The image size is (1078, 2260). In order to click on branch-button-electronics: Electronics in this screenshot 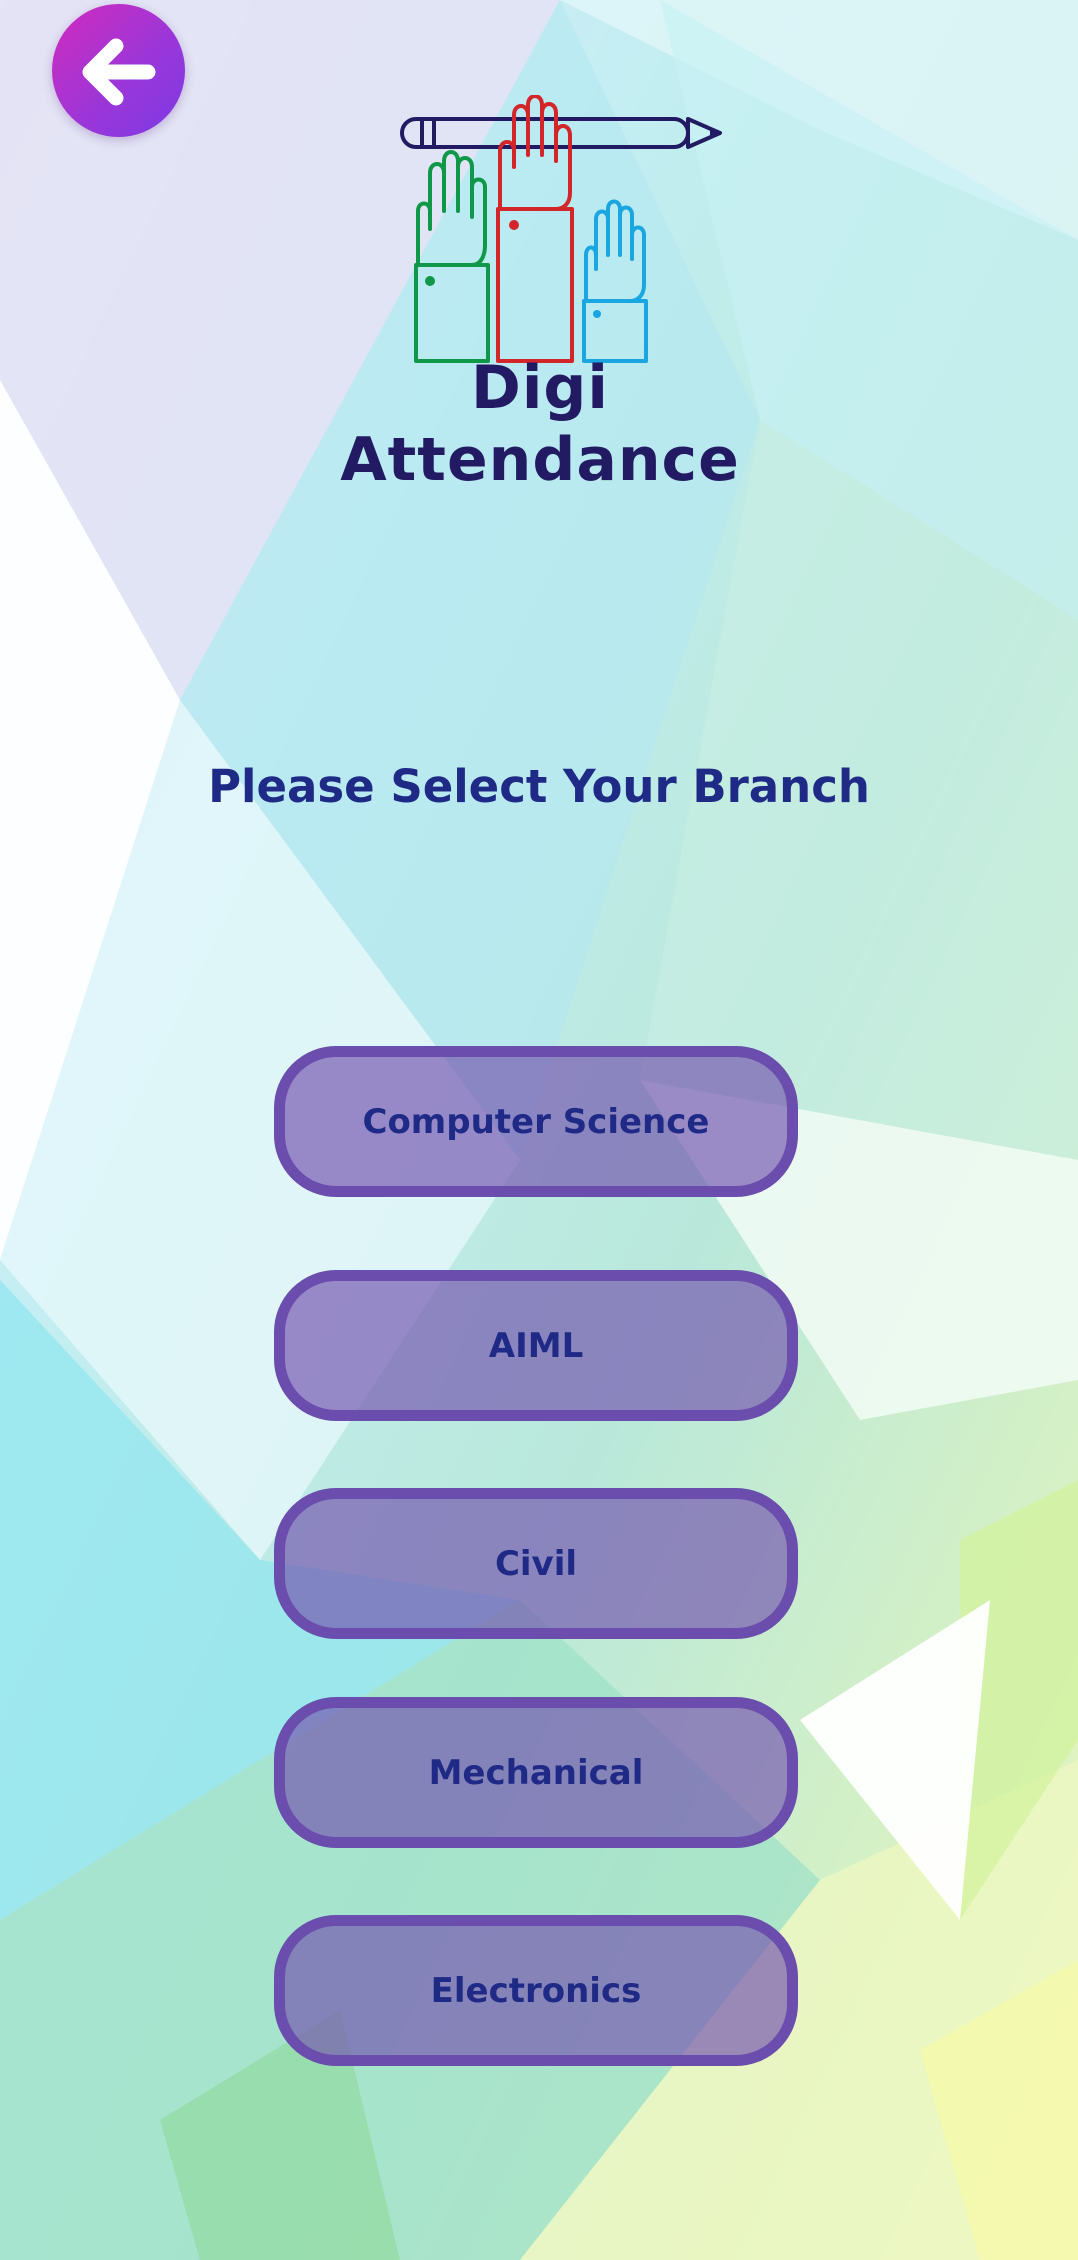, I will do `click(536, 1990)`.